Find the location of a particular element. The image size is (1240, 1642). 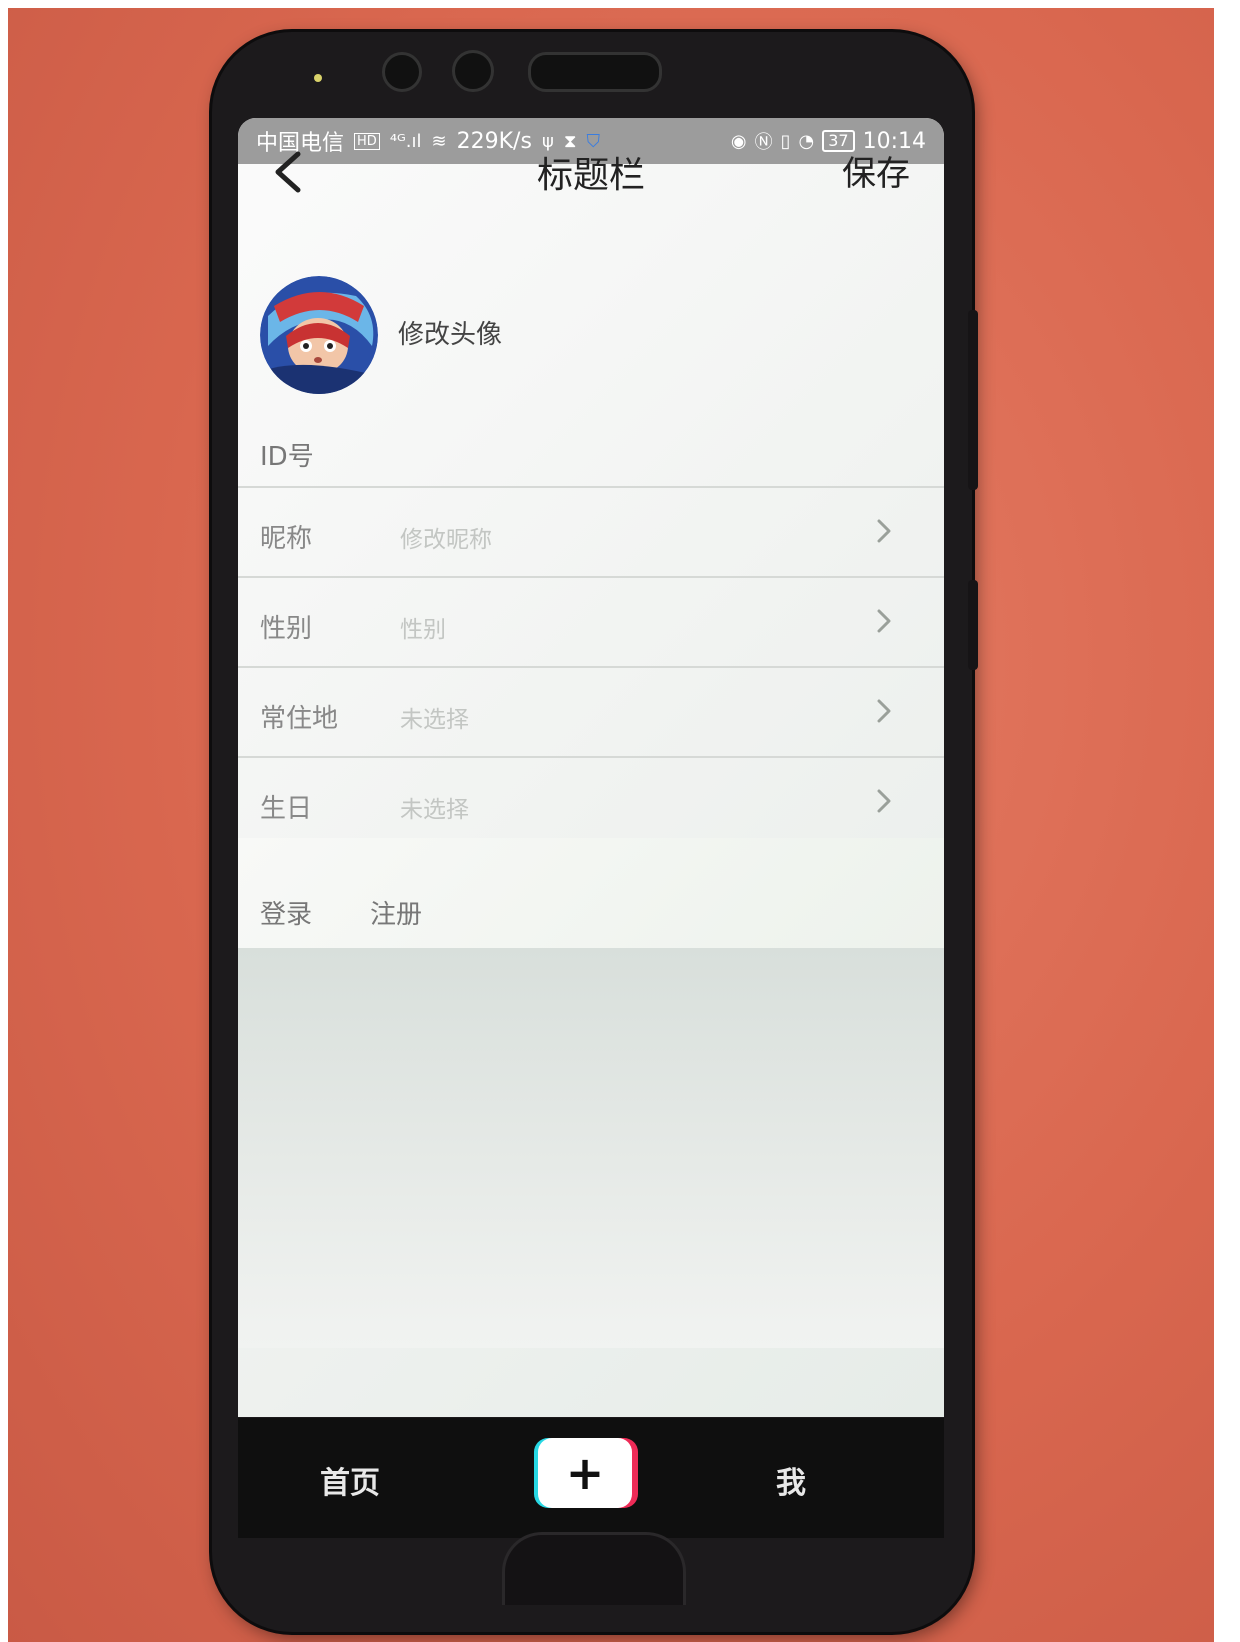

earpiece-speaker is located at coordinates (595, 72).